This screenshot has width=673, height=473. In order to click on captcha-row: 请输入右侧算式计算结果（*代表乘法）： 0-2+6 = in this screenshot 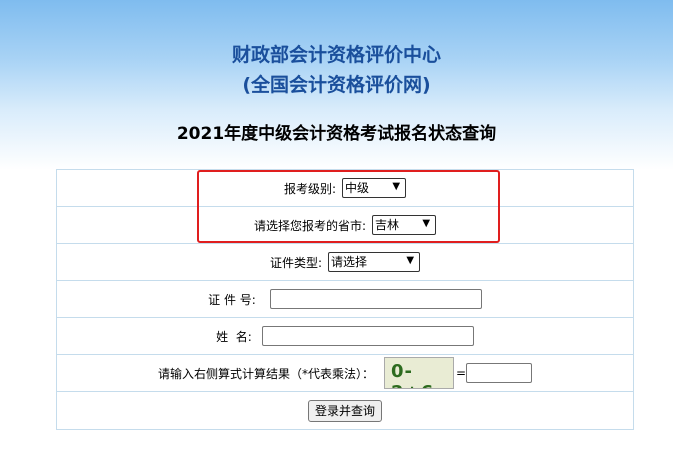, I will do `click(345, 373)`.